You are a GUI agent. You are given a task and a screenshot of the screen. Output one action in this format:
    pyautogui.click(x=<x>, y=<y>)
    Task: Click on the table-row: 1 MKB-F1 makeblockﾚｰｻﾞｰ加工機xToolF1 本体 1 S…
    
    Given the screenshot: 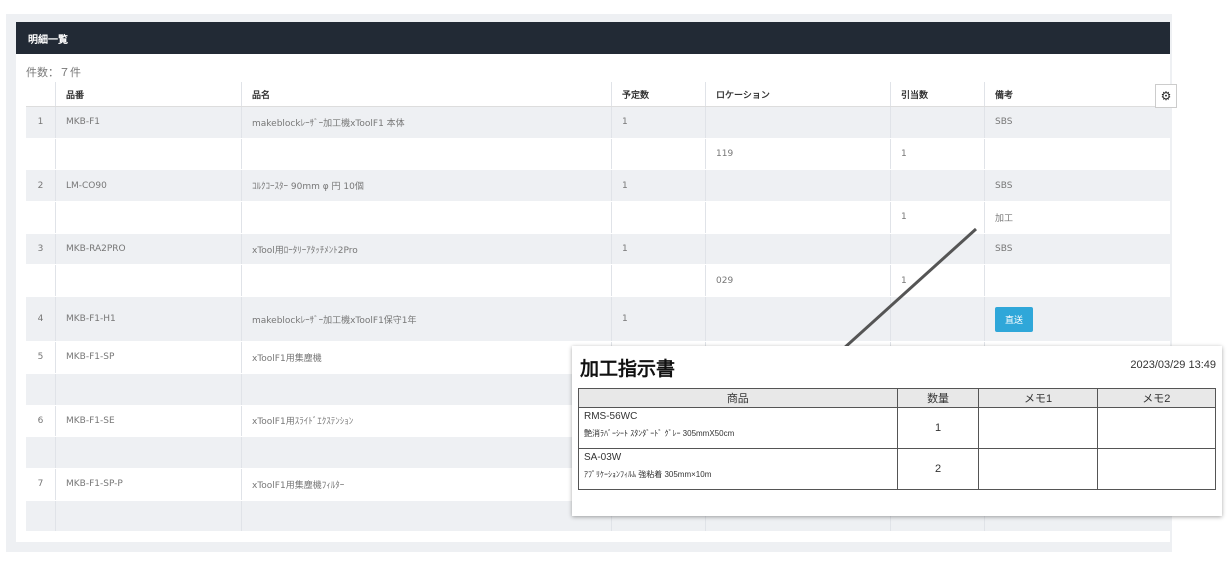 What is the action you would take?
    pyautogui.click(x=598, y=123)
    